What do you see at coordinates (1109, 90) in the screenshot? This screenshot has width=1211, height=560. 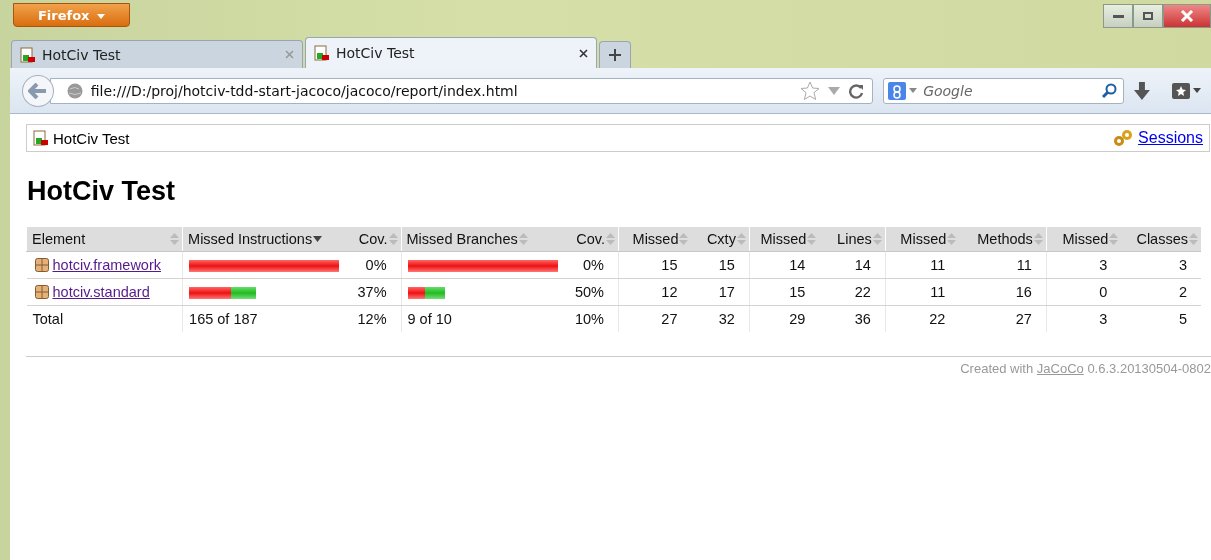 I see `search-icon` at bounding box center [1109, 90].